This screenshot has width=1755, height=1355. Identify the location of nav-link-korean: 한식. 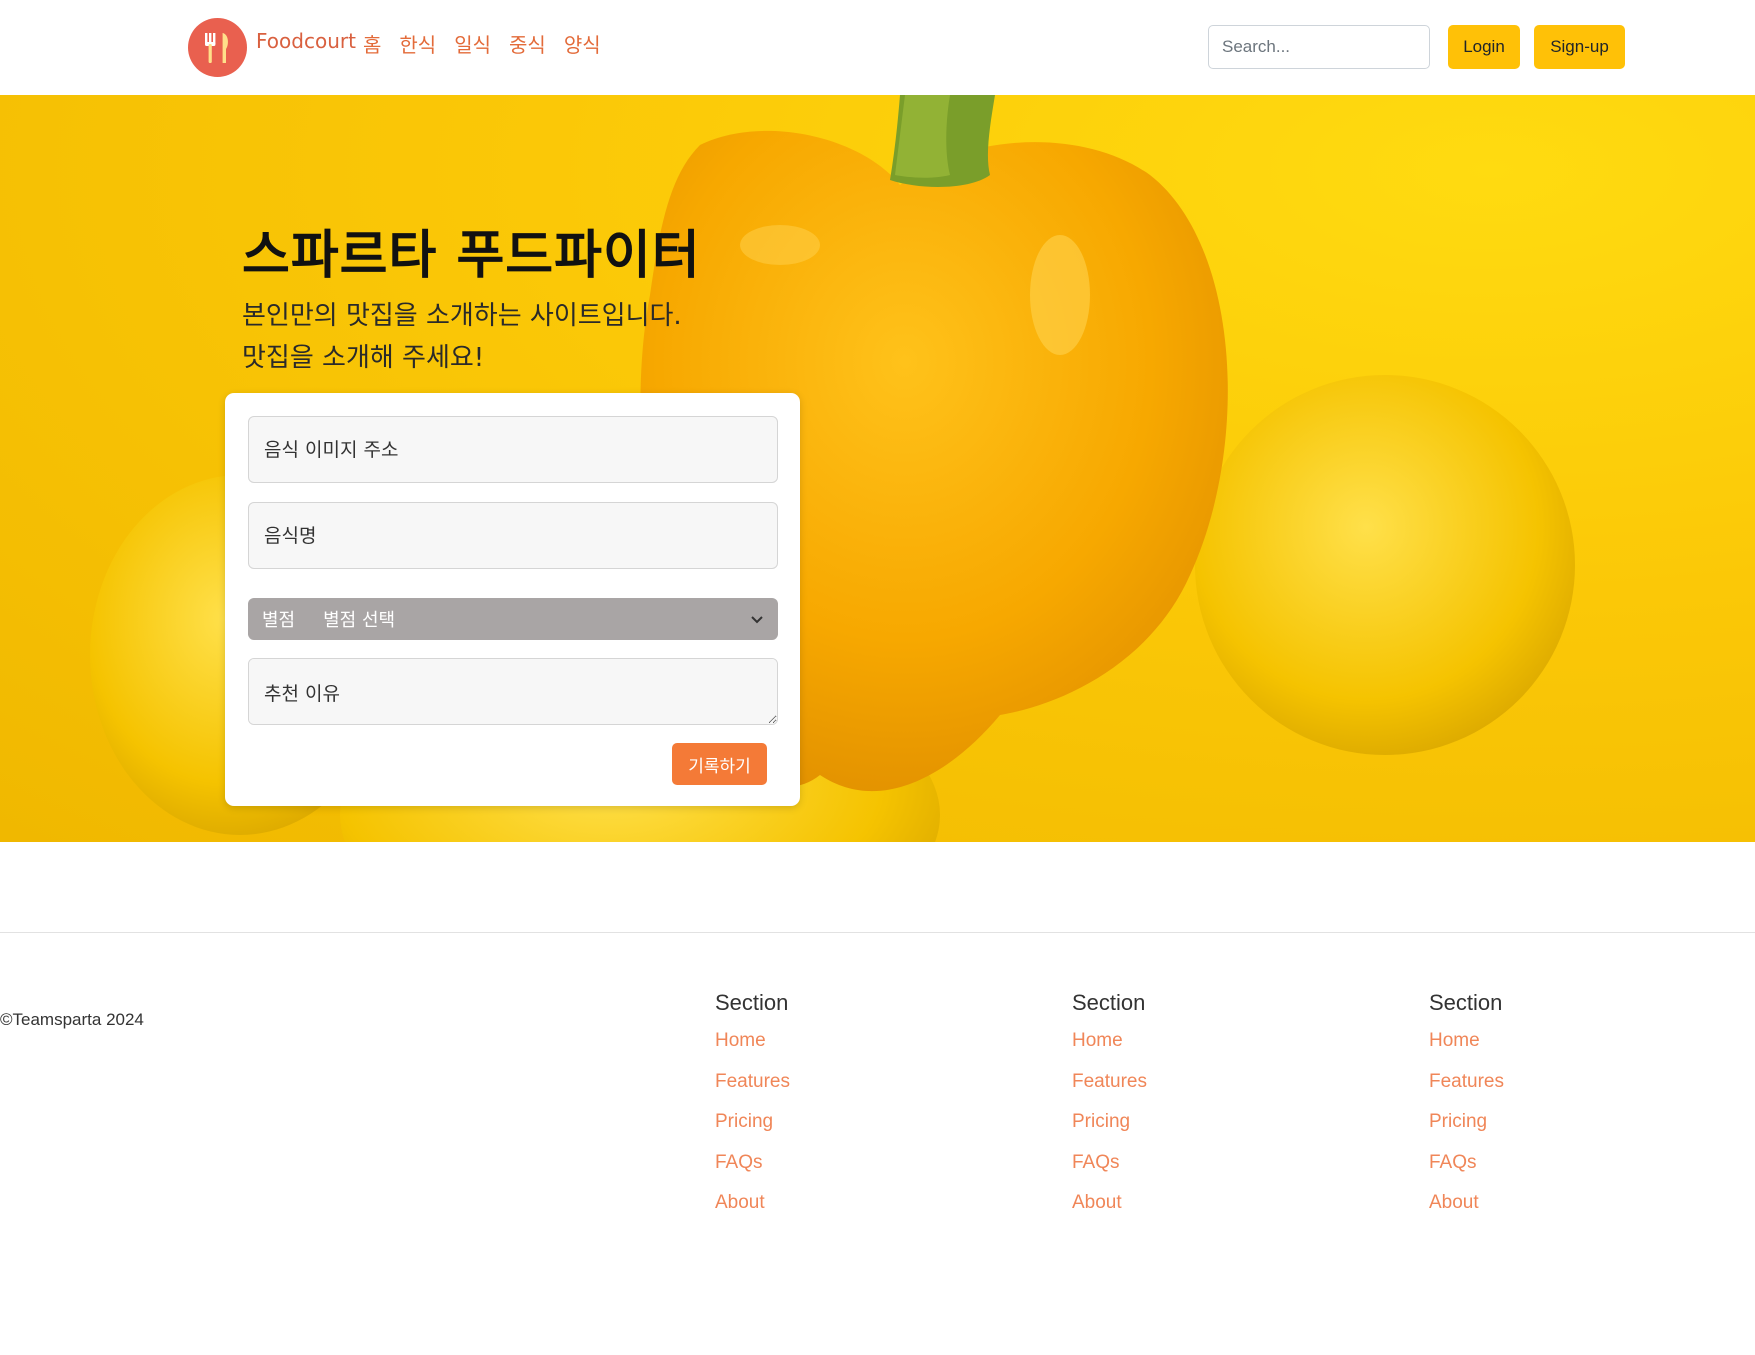
(417, 43).